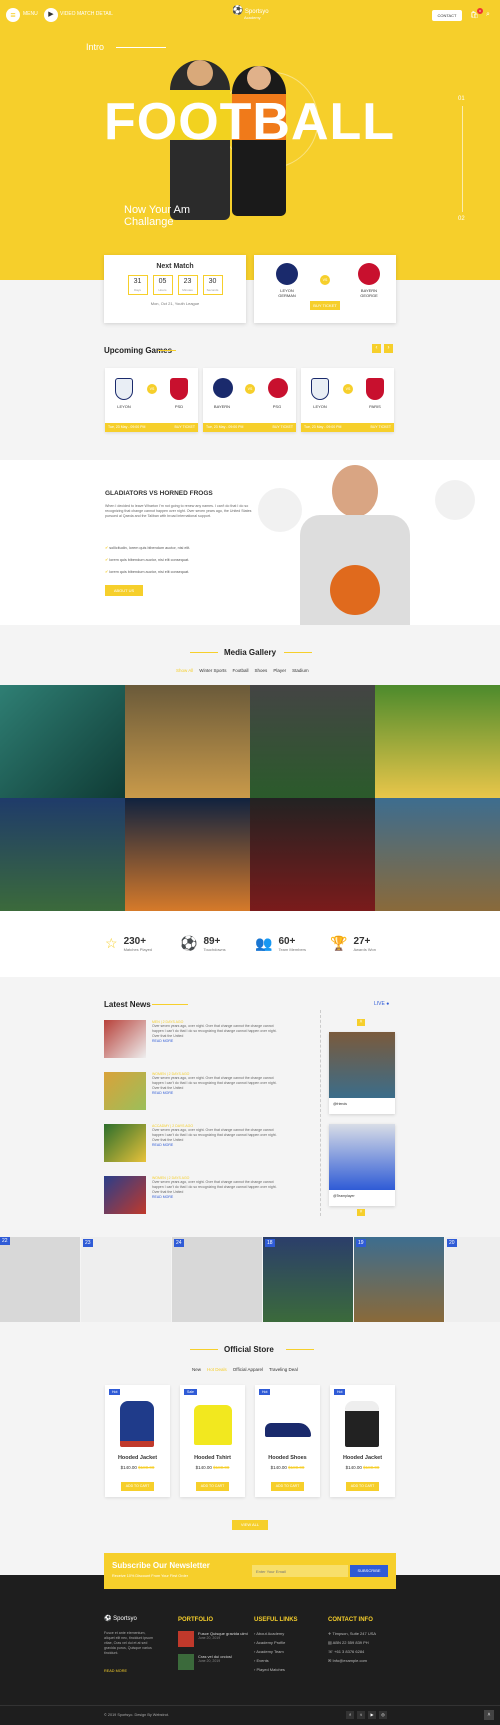 The width and height of the screenshot is (500, 1725). What do you see at coordinates (249, 1349) in the screenshot?
I see `store-title: Official Store` at bounding box center [249, 1349].